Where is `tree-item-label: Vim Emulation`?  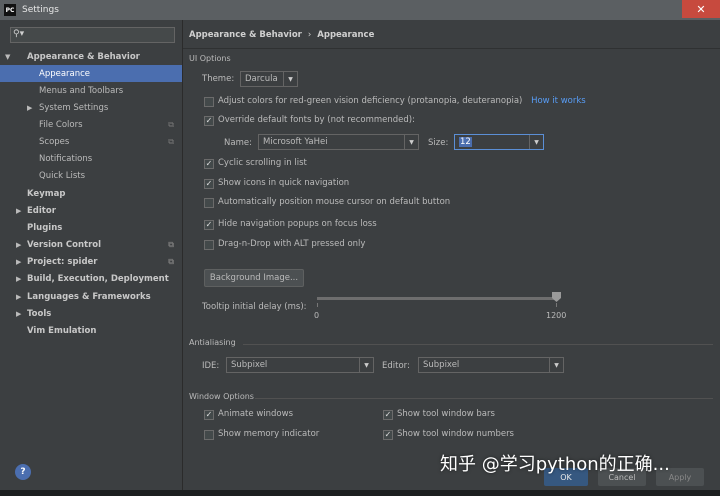
tree-item-label: Vim Emulation is located at coordinates (62, 330).